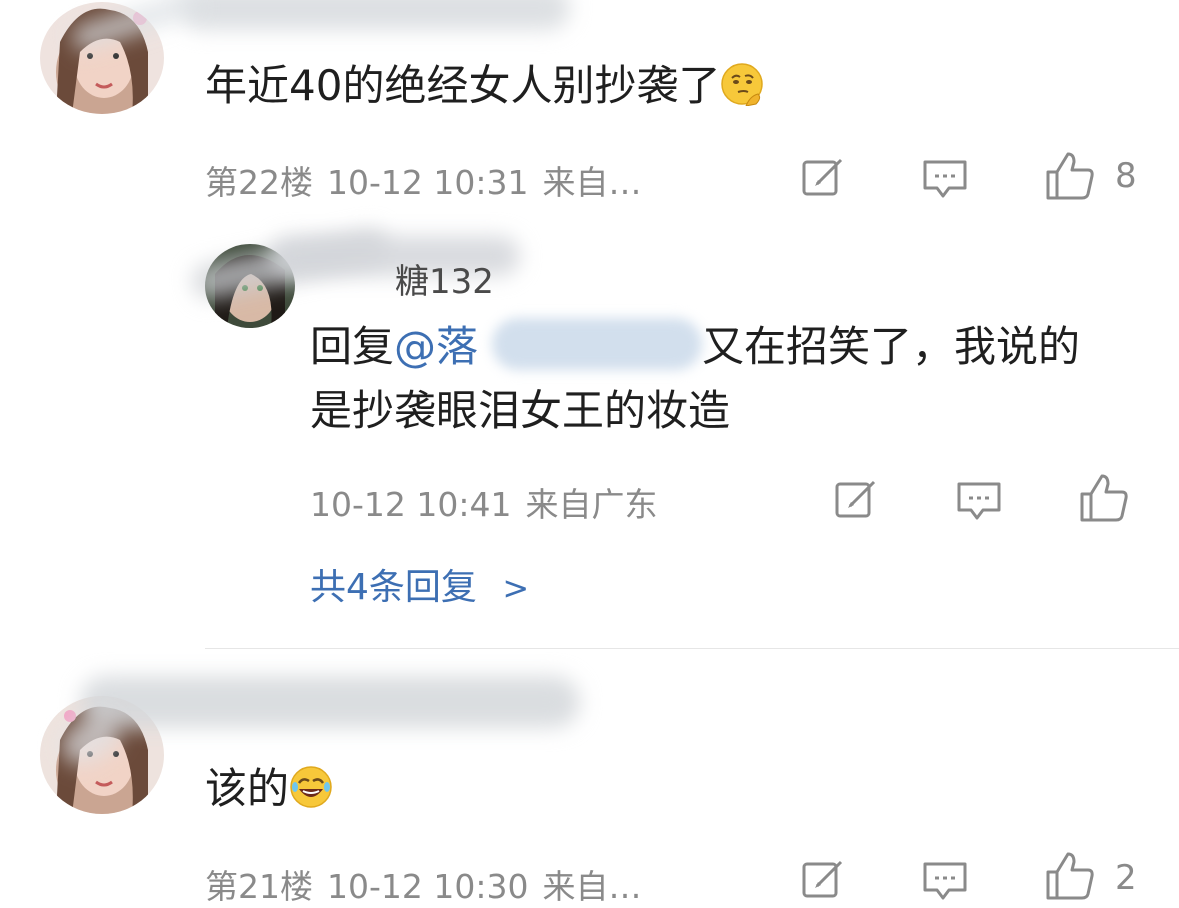 This screenshot has height=908, width=1179. I want to click on reply-username: 糖132, so click(444, 278).